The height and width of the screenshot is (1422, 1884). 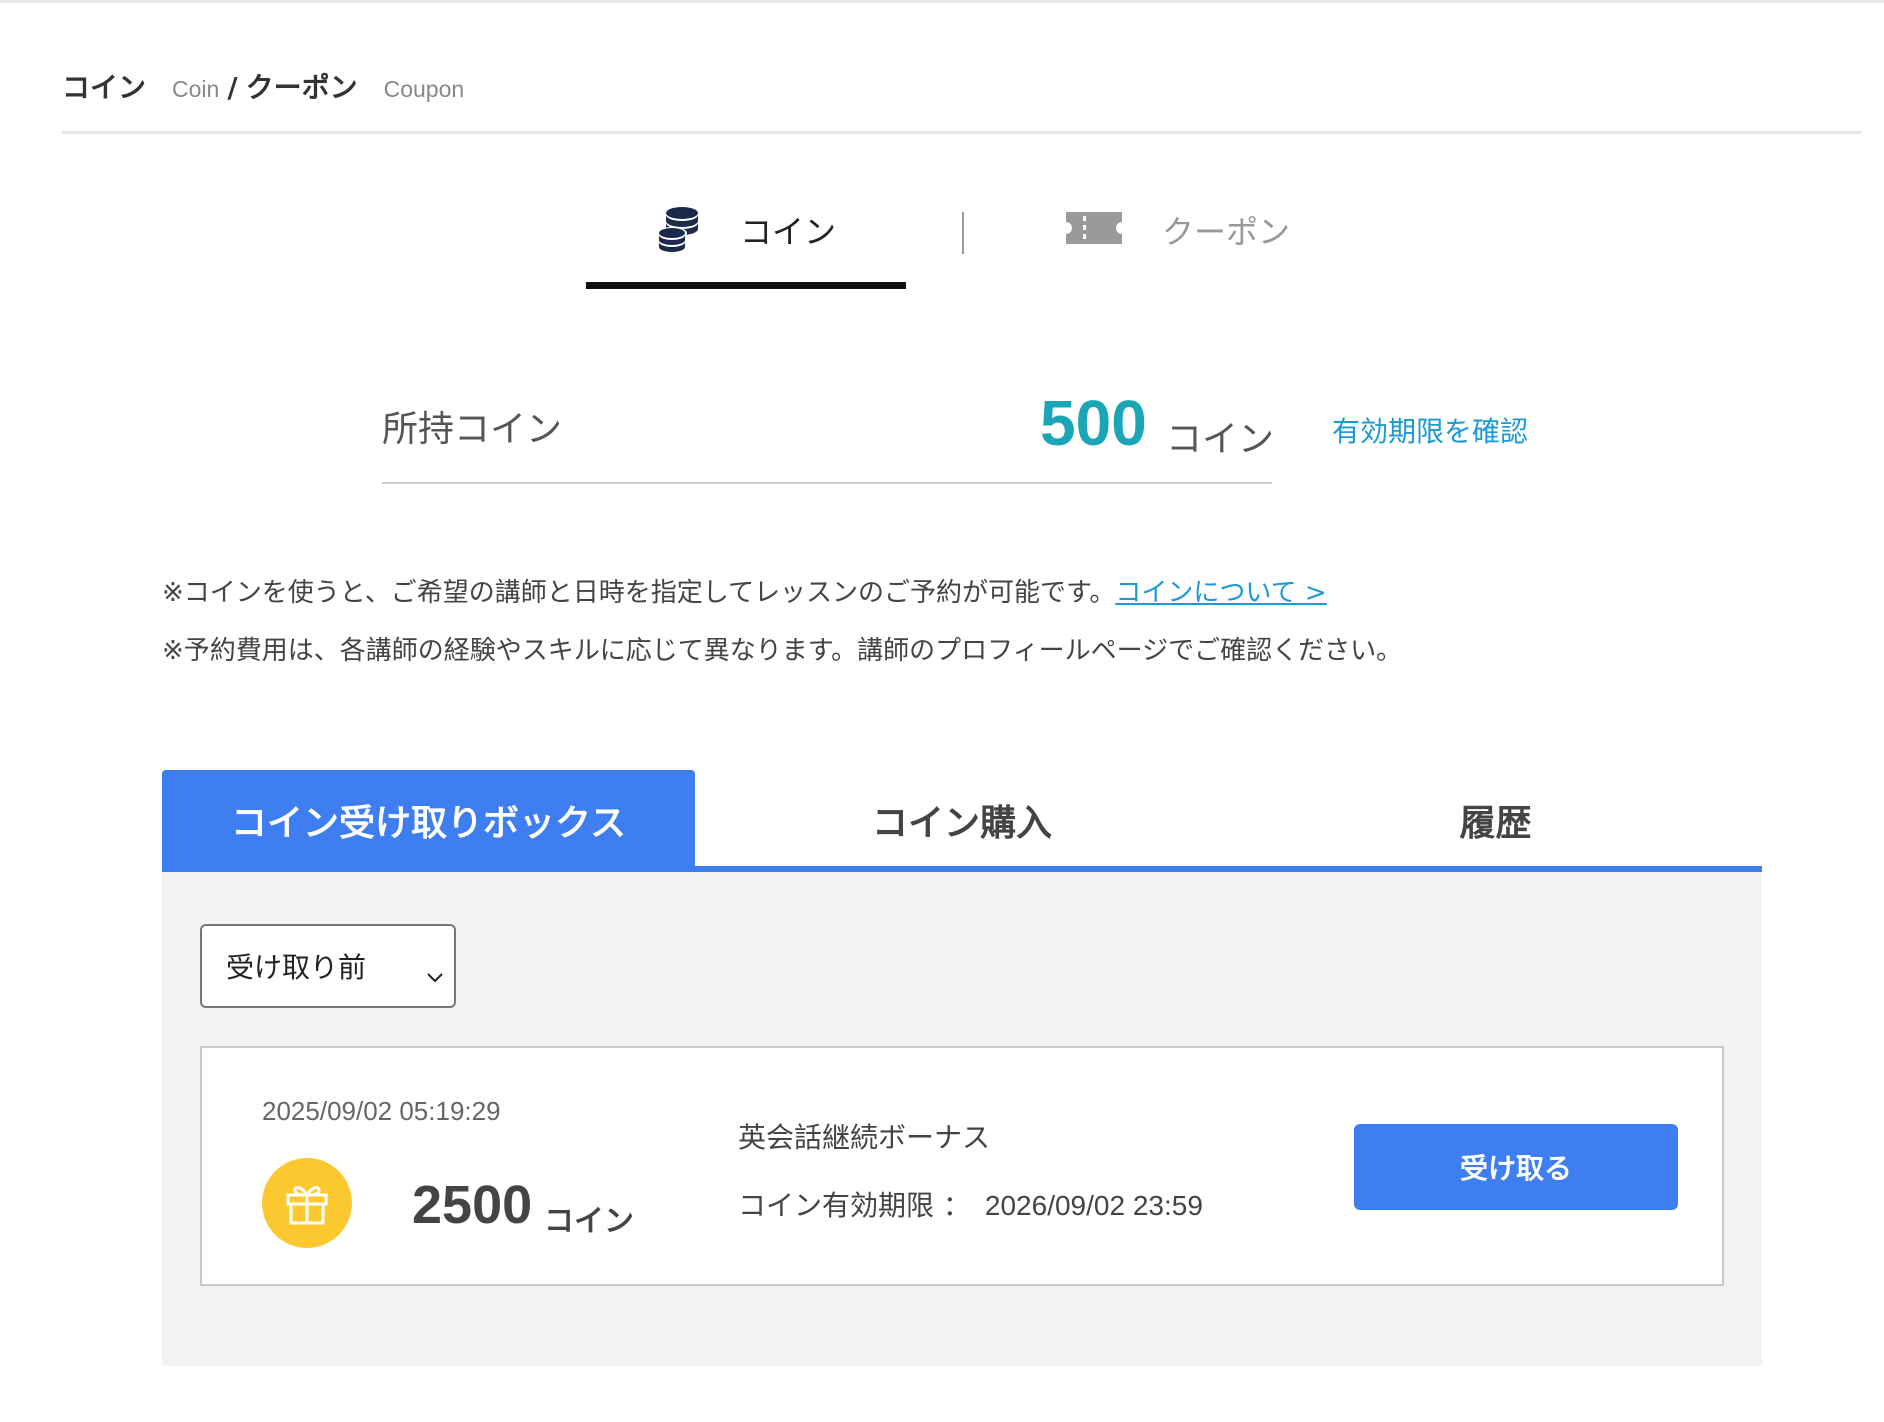 I want to click on page-title-coin: コイン, so click(x=104, y=87).